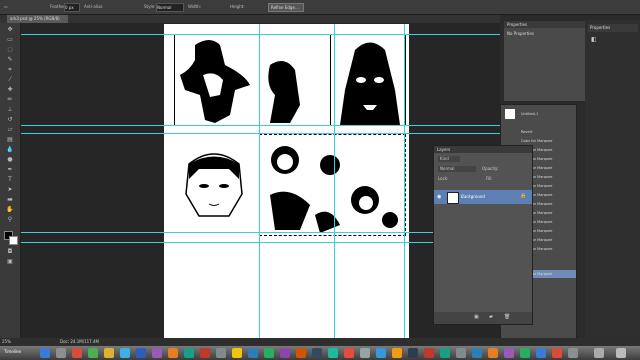  I want to click on photoshop-icon, so click(141, 353).